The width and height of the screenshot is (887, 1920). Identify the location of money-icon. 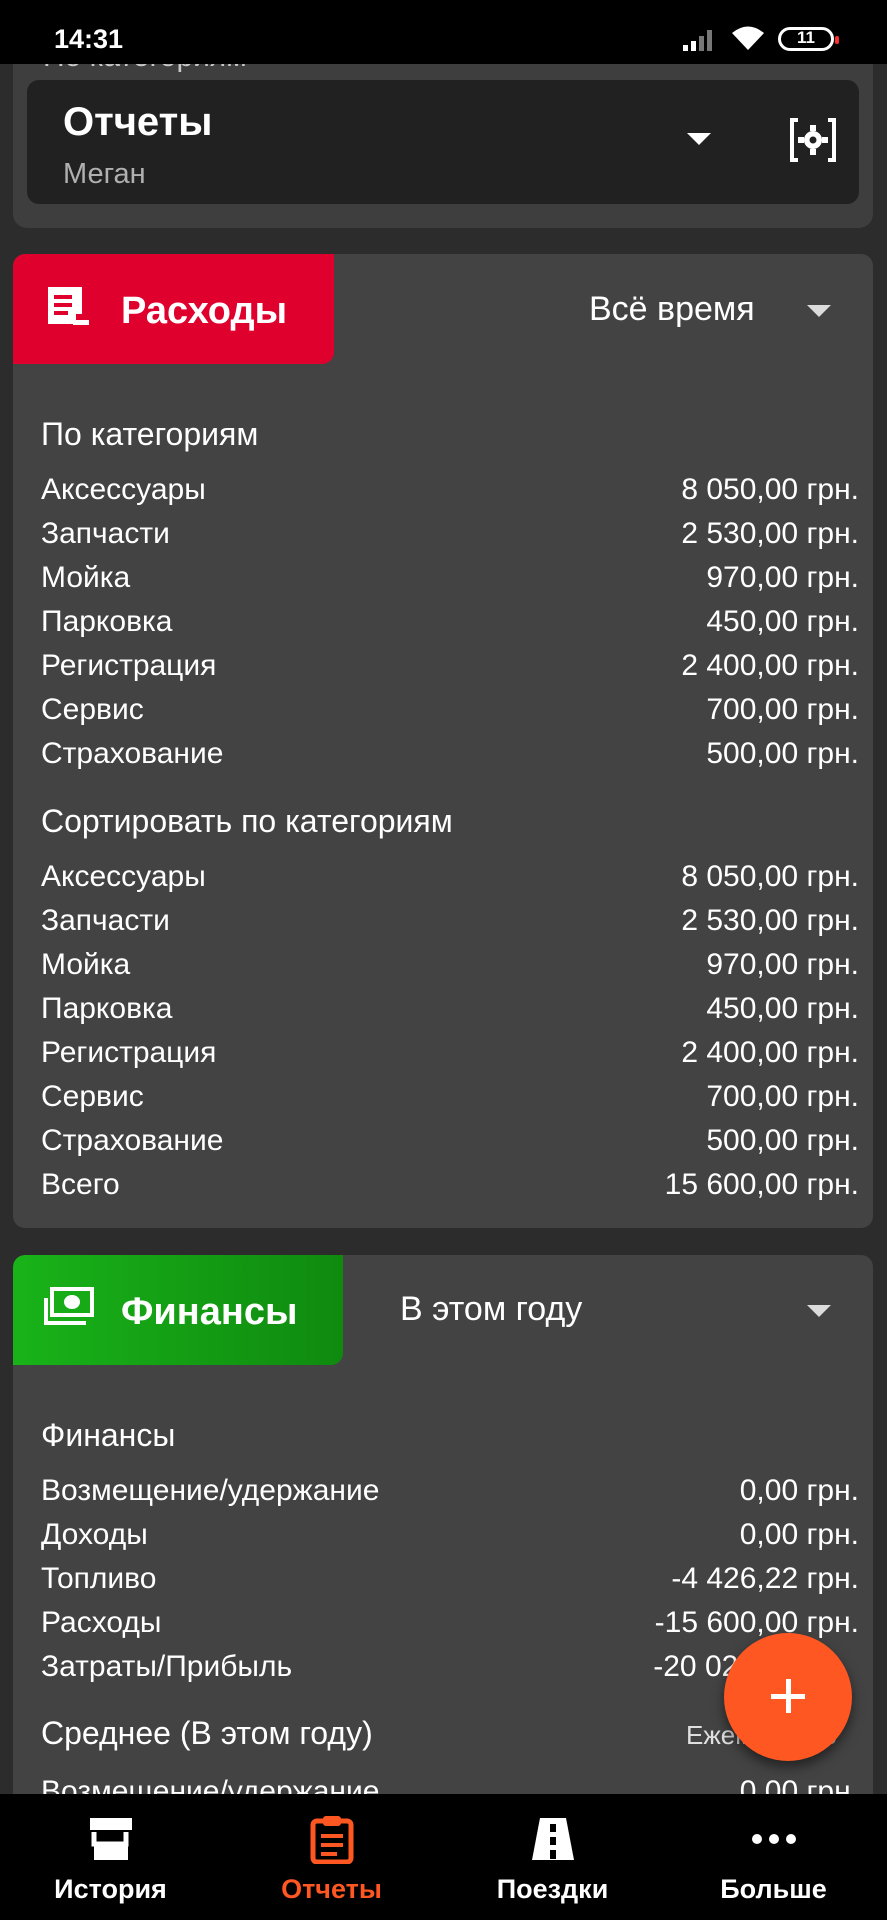
(69, 1306).